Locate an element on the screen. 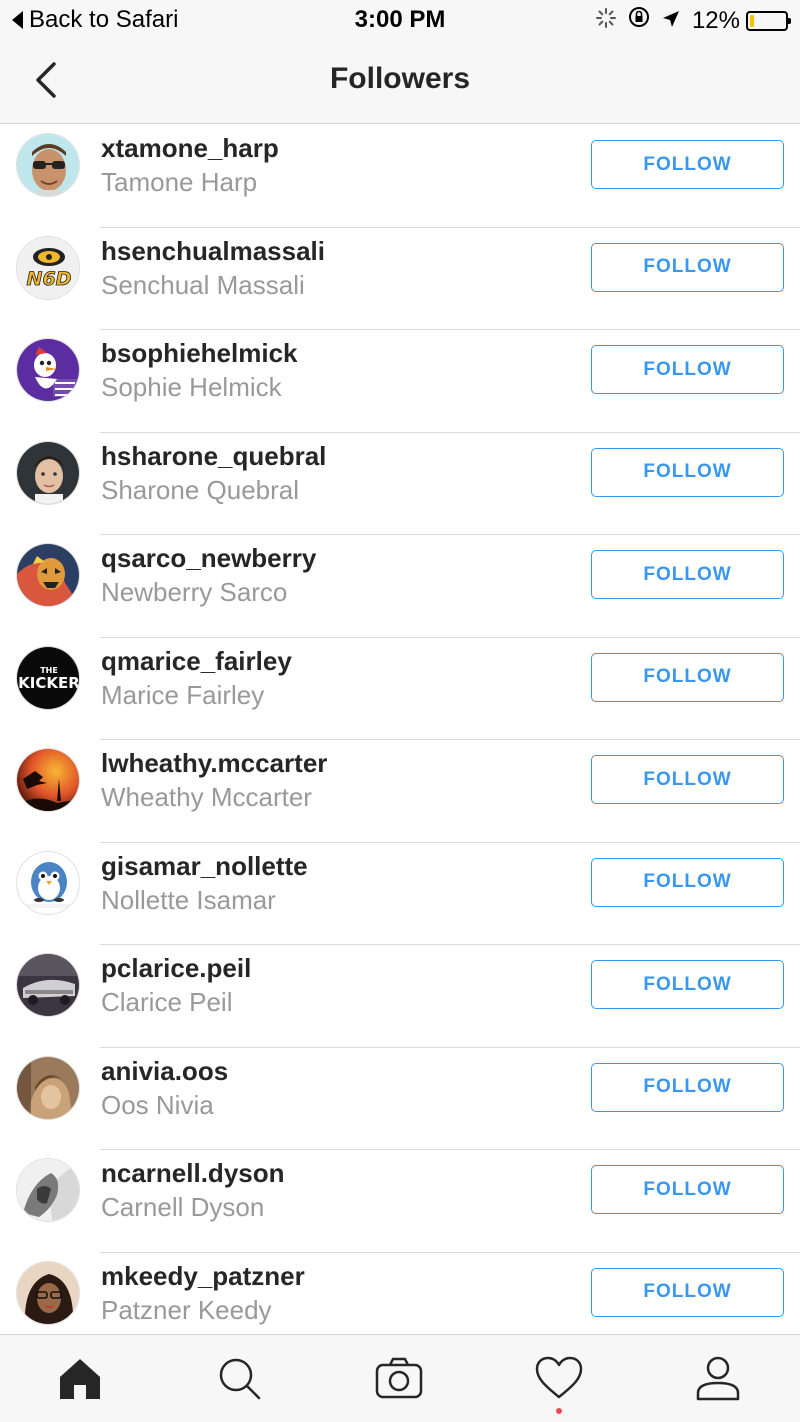 Image resolution: width=800 pixels, height=1422 pixels. status-indicators: 12% is located at coordinates (693, 20).